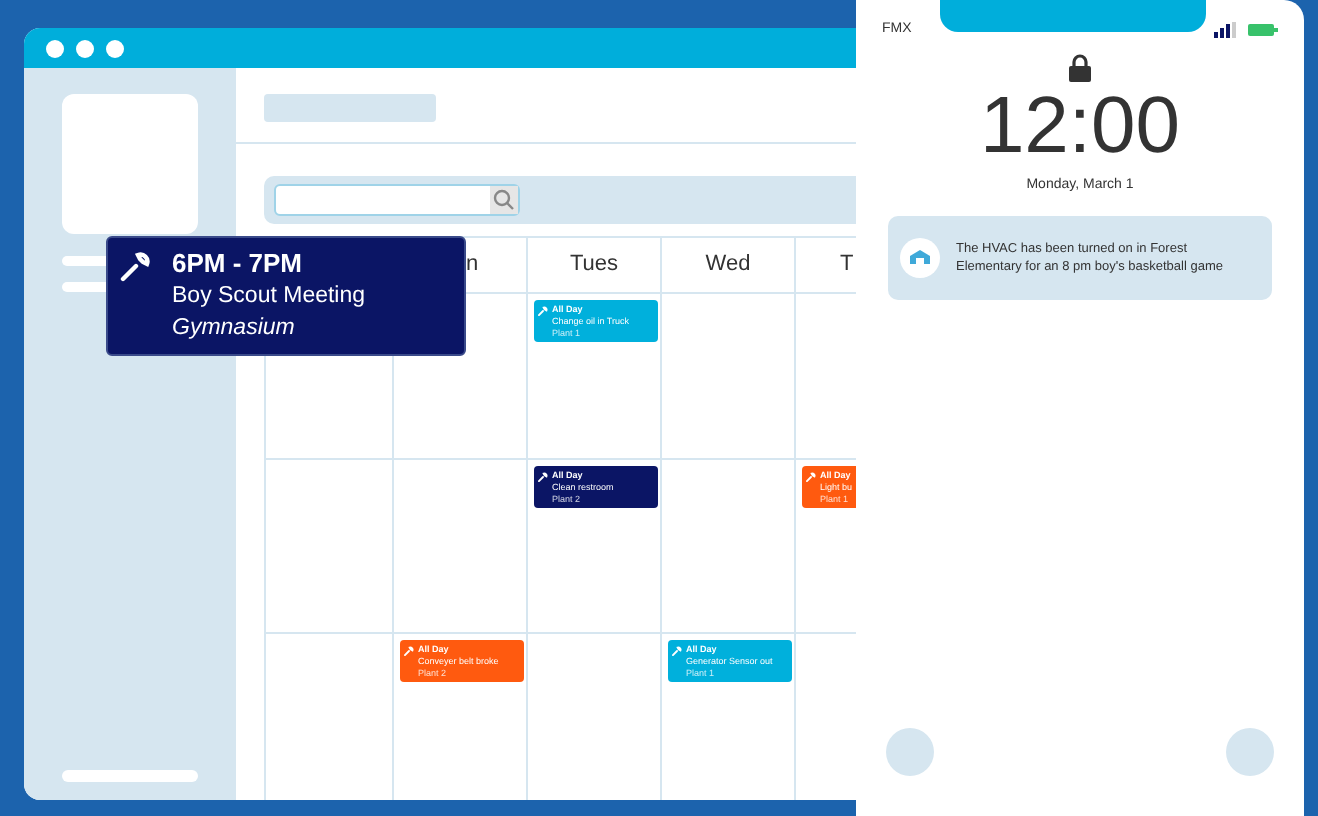 The image size is (1318, 816). What do you see at coordinates (1080, 67) in the screenshot?
I see `lock-icon` at bounding box center [1080, 67].